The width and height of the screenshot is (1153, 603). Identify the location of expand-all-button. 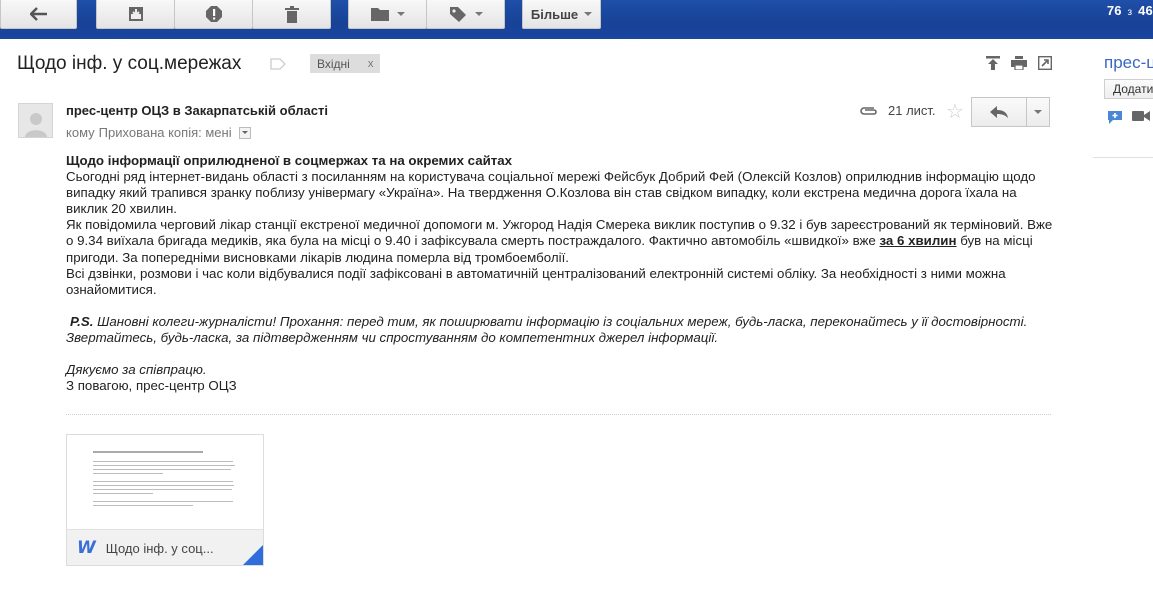
(993, 63).